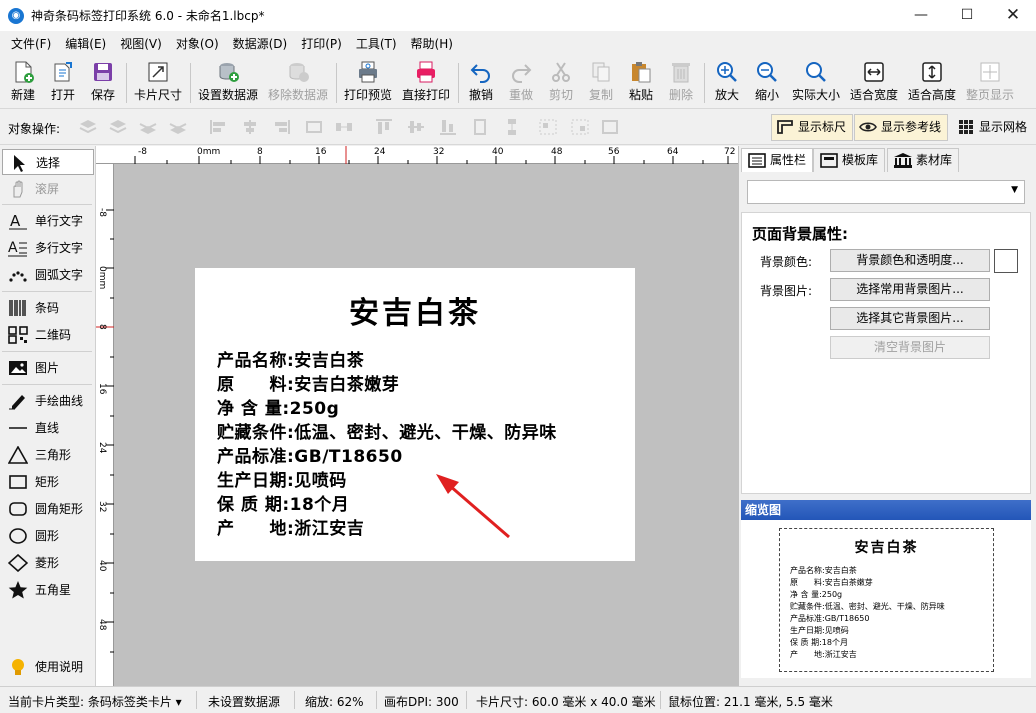 The width and height of the screenshot is (1036, 713). Describe the element at coordinates (432, 44) in the screenshot. I see `menu-help: 帮助(H)` at that location.